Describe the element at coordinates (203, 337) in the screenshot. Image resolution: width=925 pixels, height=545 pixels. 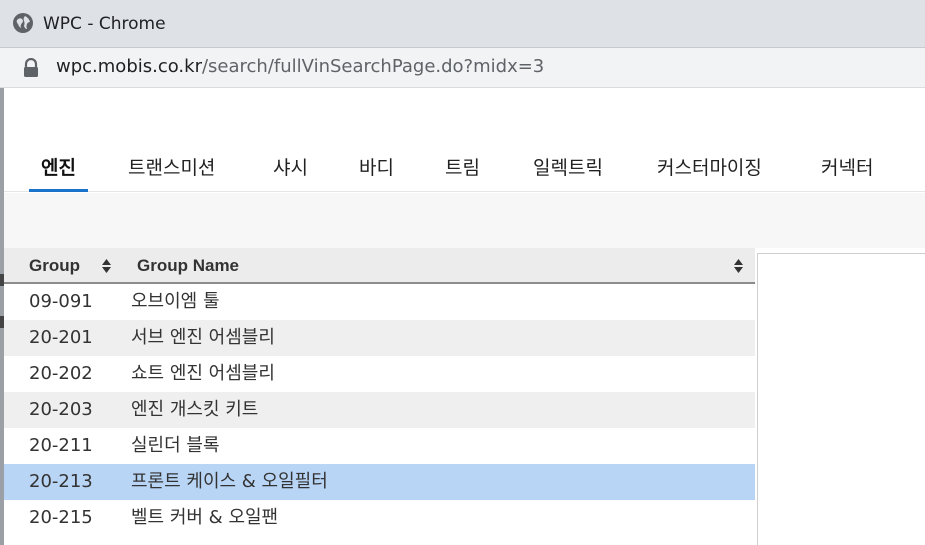
I see `group-name: 서브 엔진 어셈블리` at that location.